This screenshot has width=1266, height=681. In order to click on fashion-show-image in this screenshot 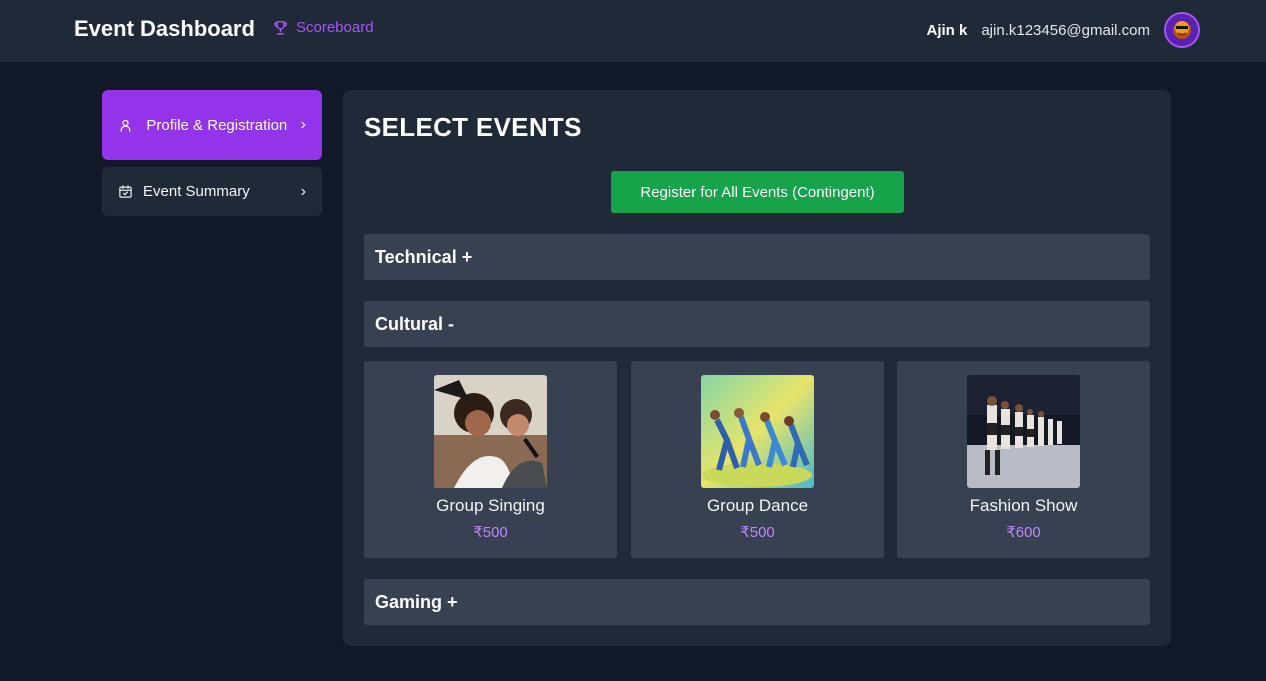, I will do `click(1023, 431)`.